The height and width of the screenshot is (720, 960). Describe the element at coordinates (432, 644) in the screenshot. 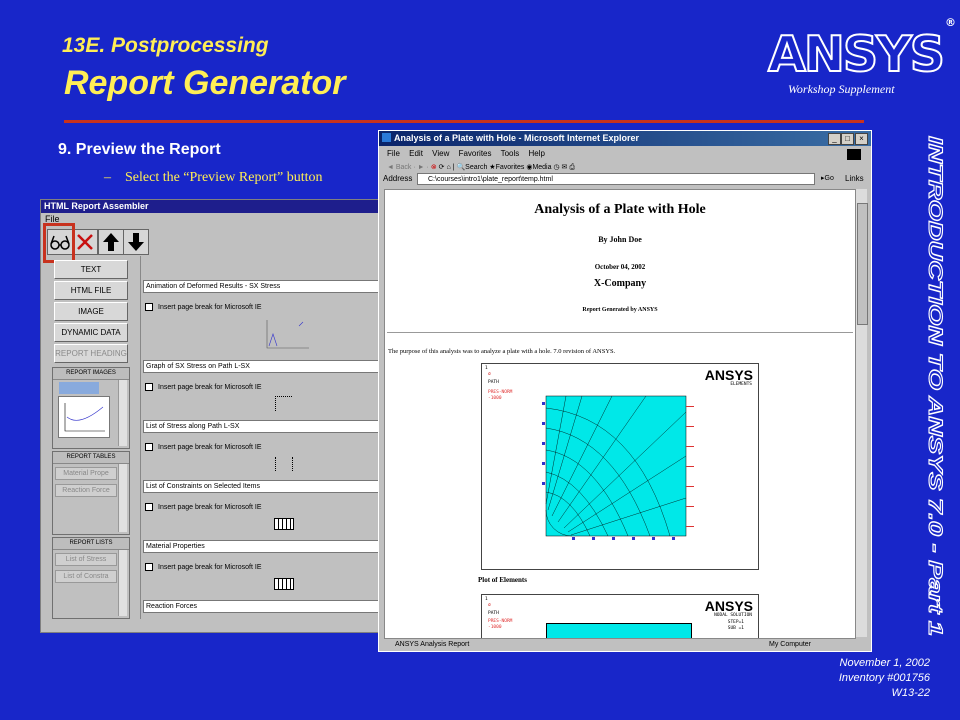

I see `status-left: ANSYS Analysis Report` at that location.